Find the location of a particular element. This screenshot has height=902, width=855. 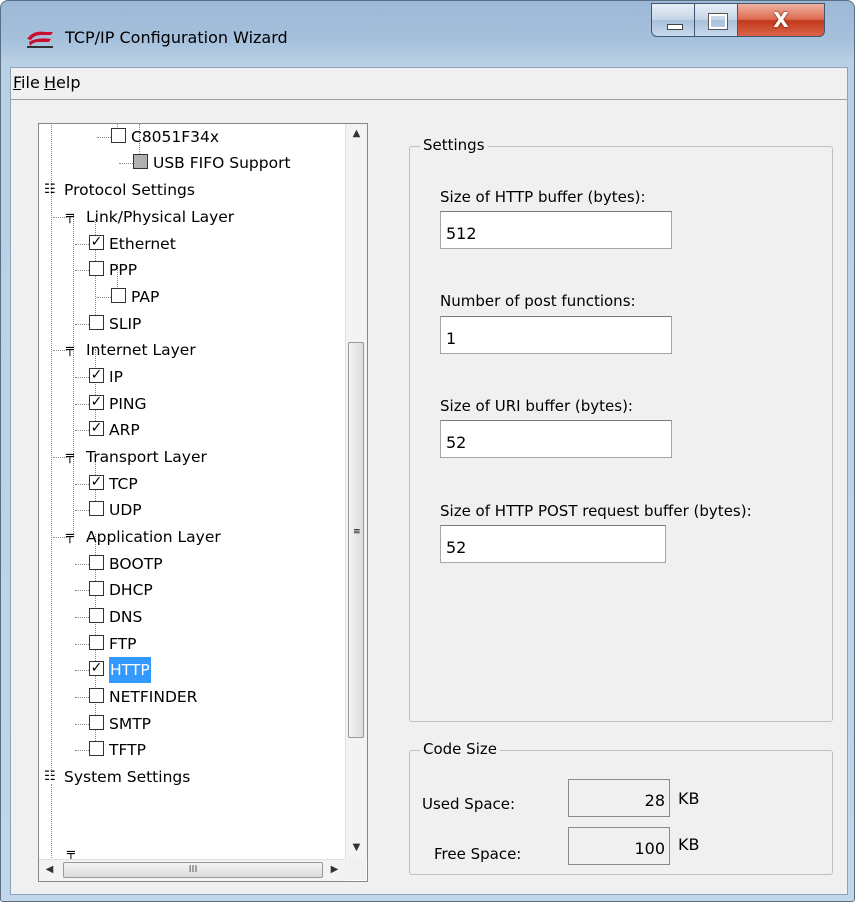

uri-buffer-input is located at coordinates (556, 439).